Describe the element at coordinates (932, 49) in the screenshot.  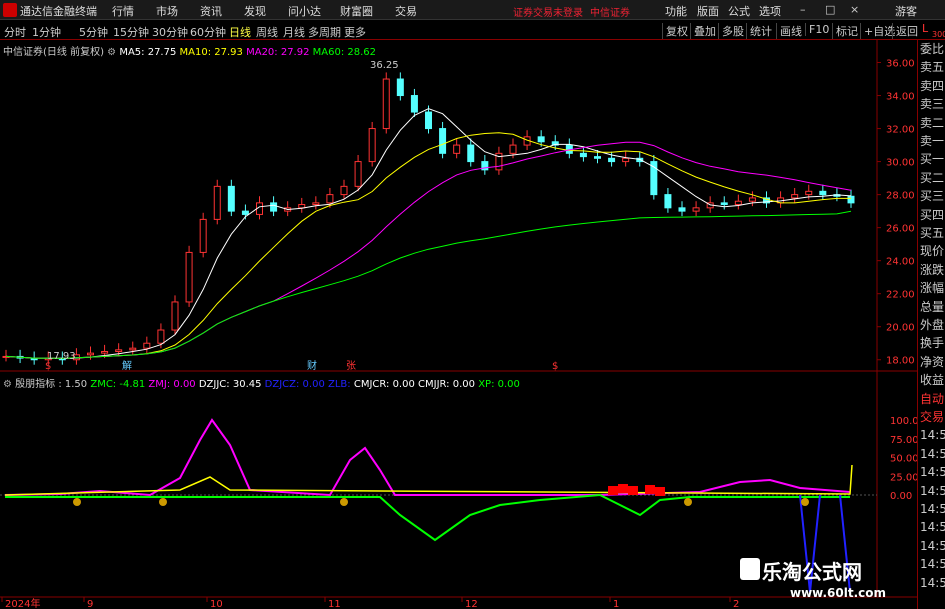
I see `sidebar-item: 委比` at that location.